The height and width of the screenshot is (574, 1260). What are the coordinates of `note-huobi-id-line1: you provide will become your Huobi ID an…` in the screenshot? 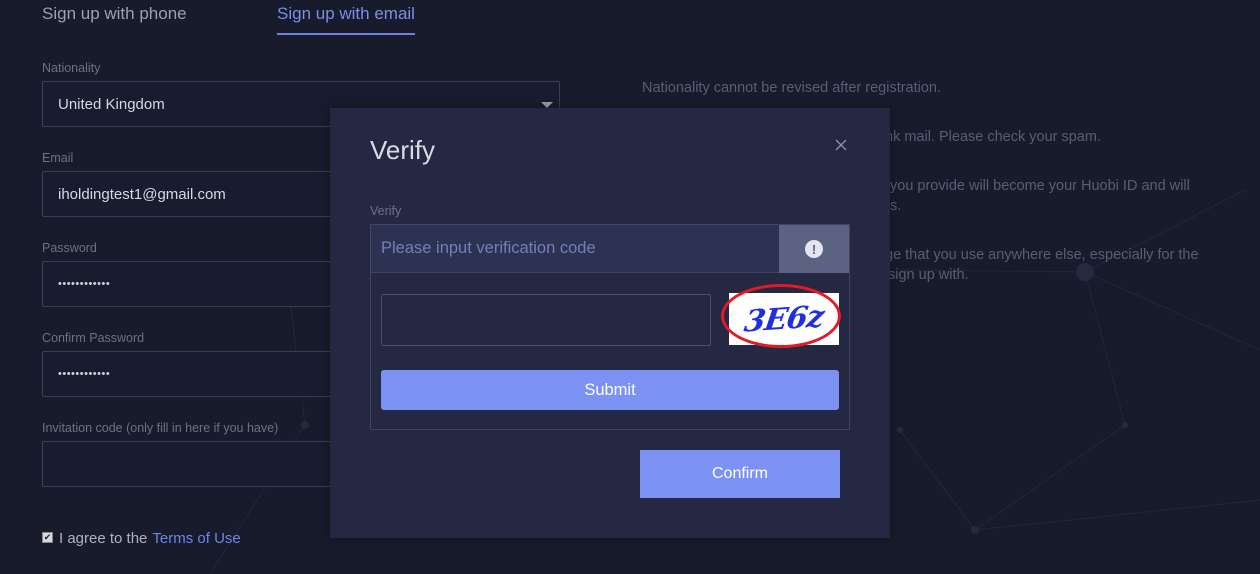 It's located at (1040, 186).